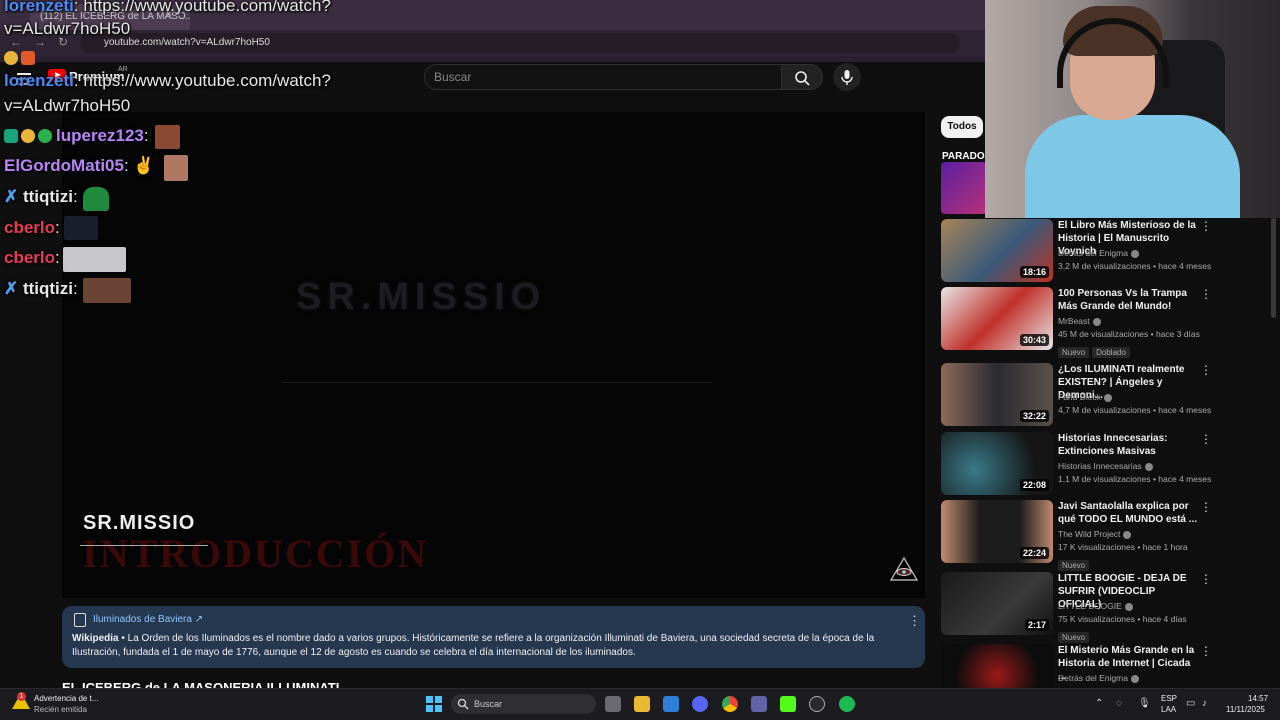 The height and width of the screenshot is (720, 1280). What do you see at coordinates (1079, 321) in the screenshot?
I see `channel-name: MrBeast` at bounding box center [1079, 321].